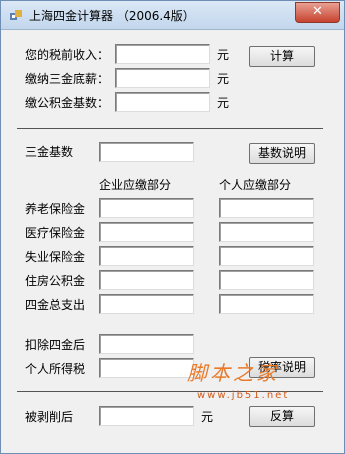  Describe the element at coordinates (49, 417) in the screenshot. I see `net-income-label: 被剥削后` at that location.